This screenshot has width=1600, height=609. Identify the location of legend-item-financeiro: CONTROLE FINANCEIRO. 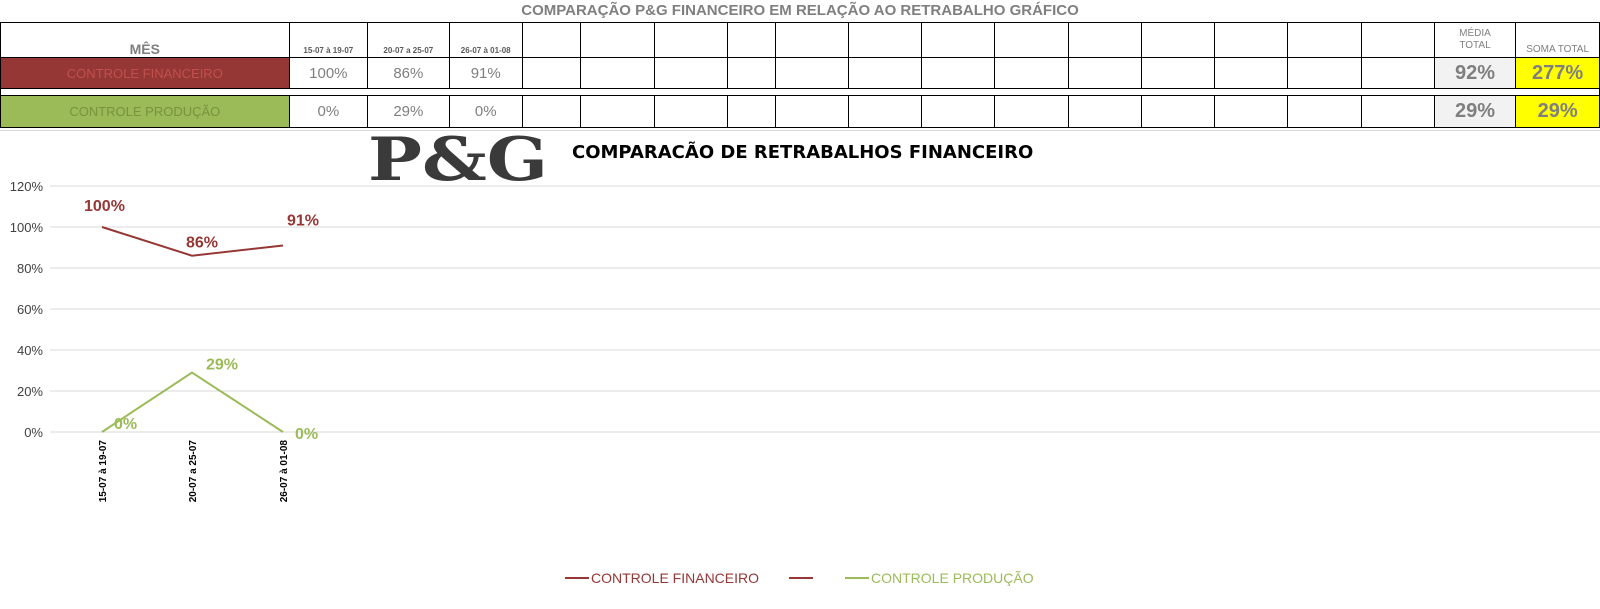
(662, 578).